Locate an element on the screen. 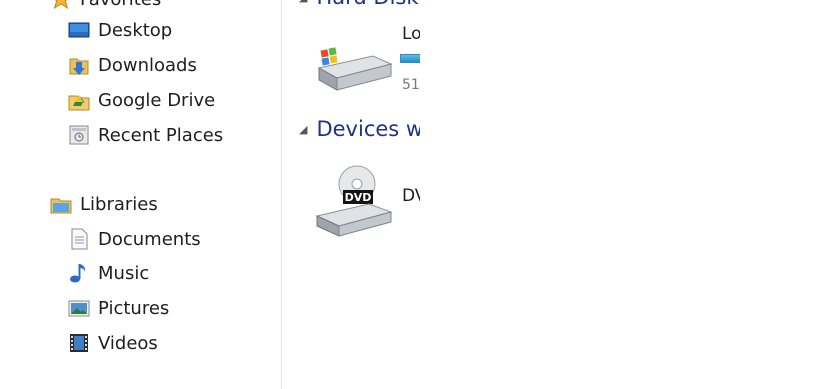 This screenshot has height=389, width=821. sidebar-item-libraries: Libraries is located at coordinates (104, 204).